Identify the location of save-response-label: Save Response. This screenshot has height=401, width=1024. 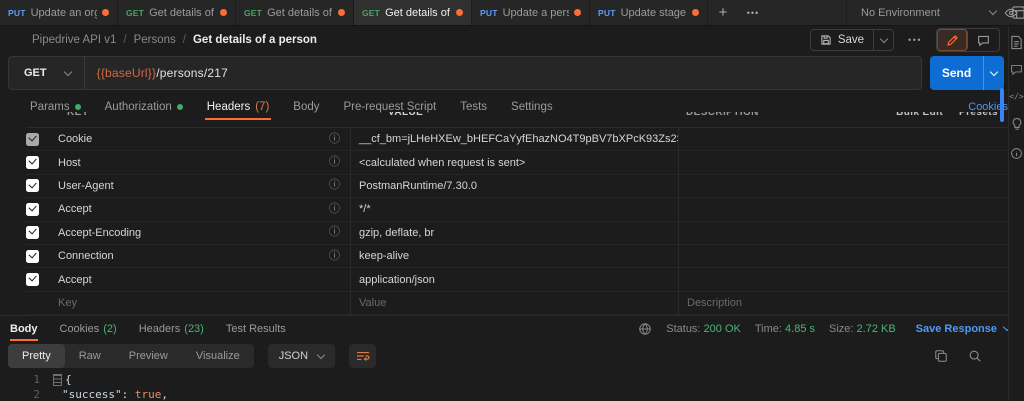
(956, 328).